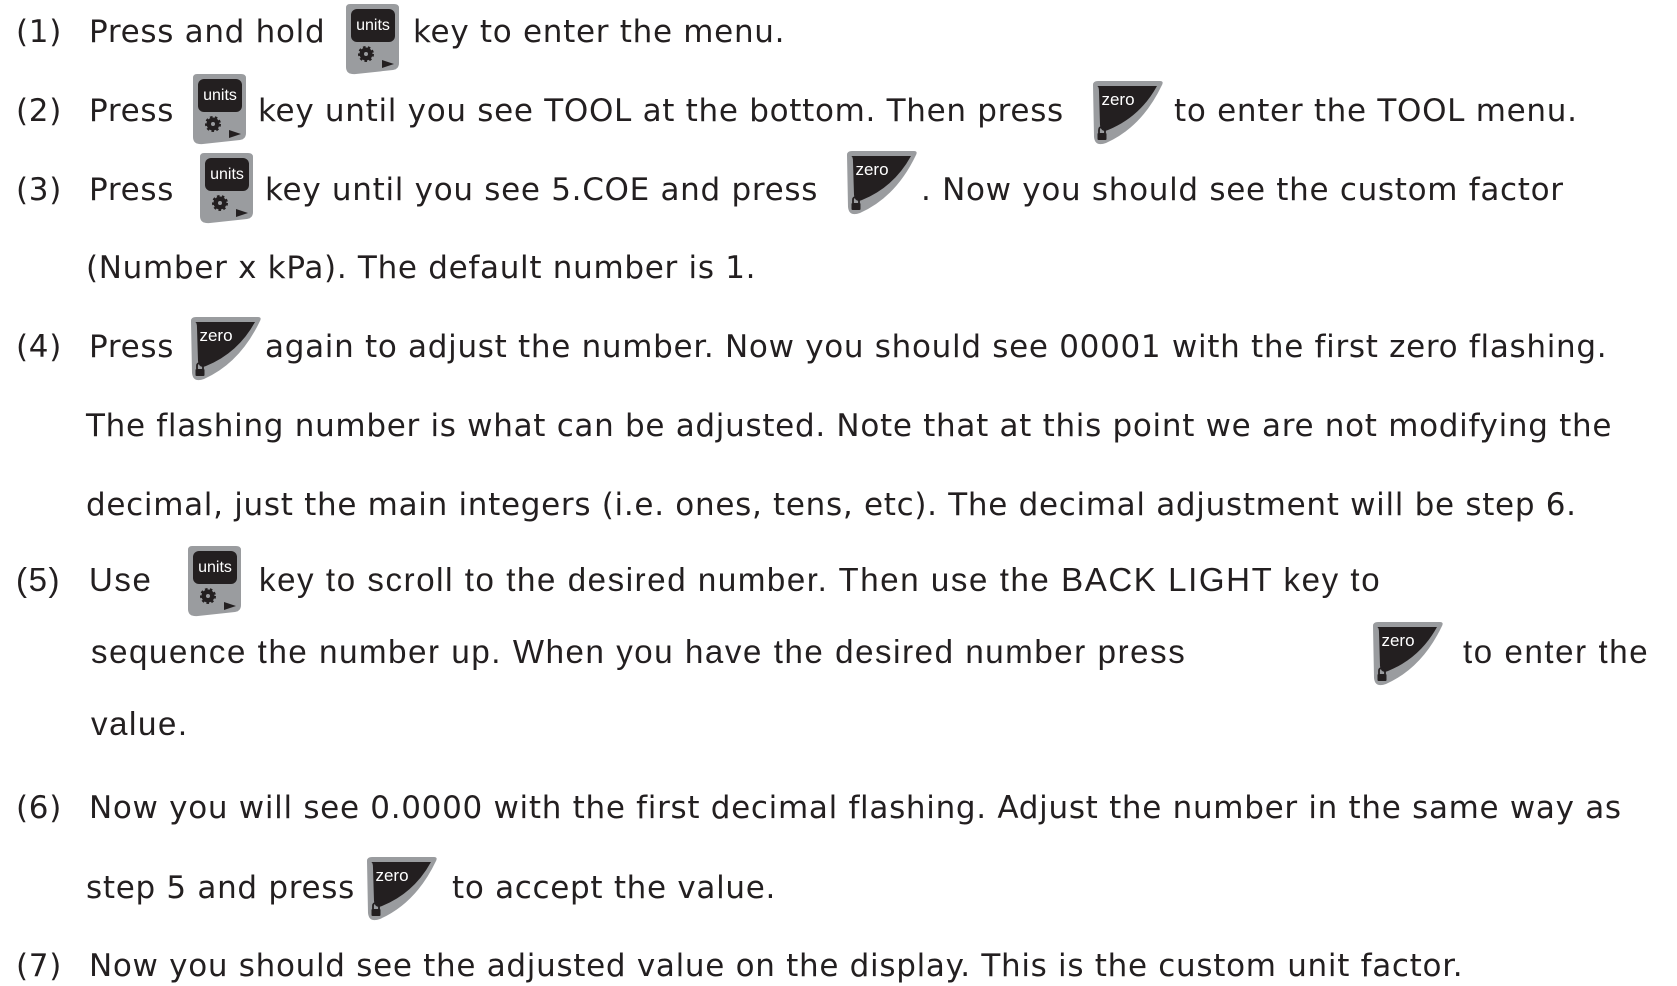 The height and width of the screenshot is (986, 1677). Describe the element at coordinates (421, 268) in the screenshot. I see `step-text: (Number x kPa). The default number is 1.` at that location.